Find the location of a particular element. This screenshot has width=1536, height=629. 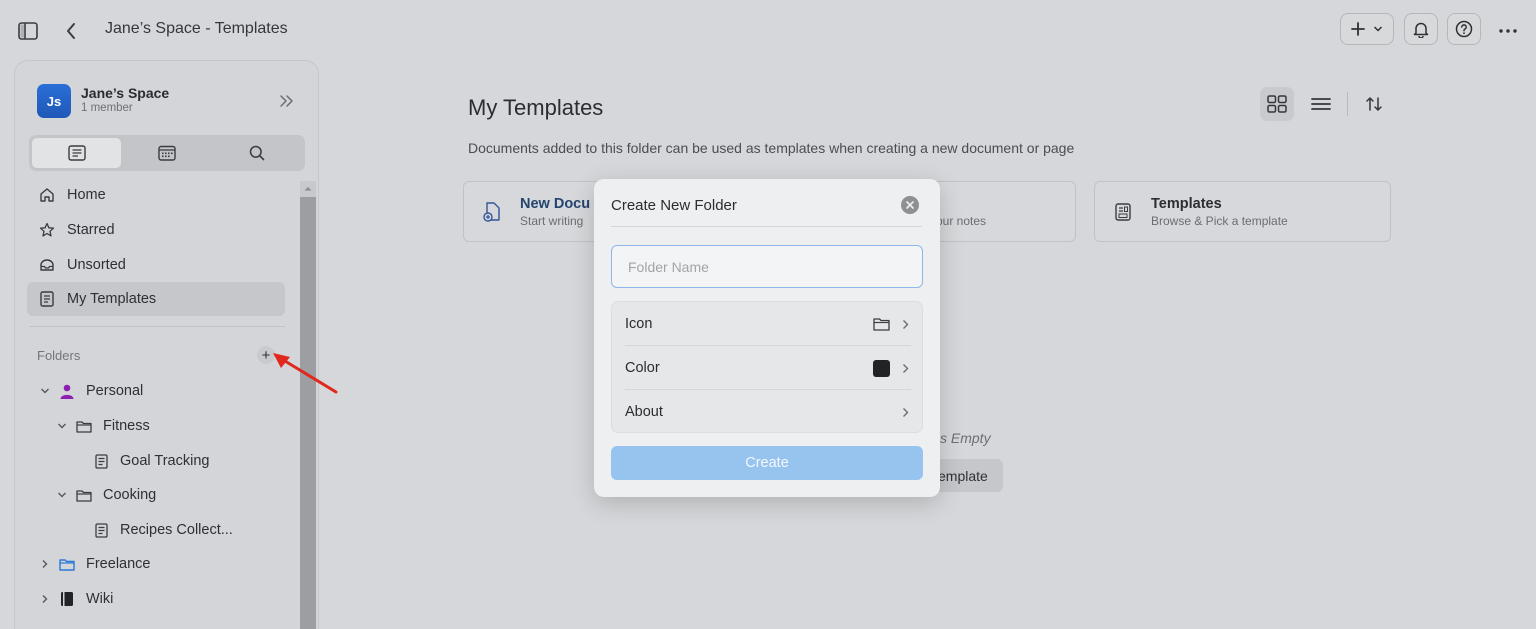

tree-item-cooking: Cooking is located at coordinates (106, 495).